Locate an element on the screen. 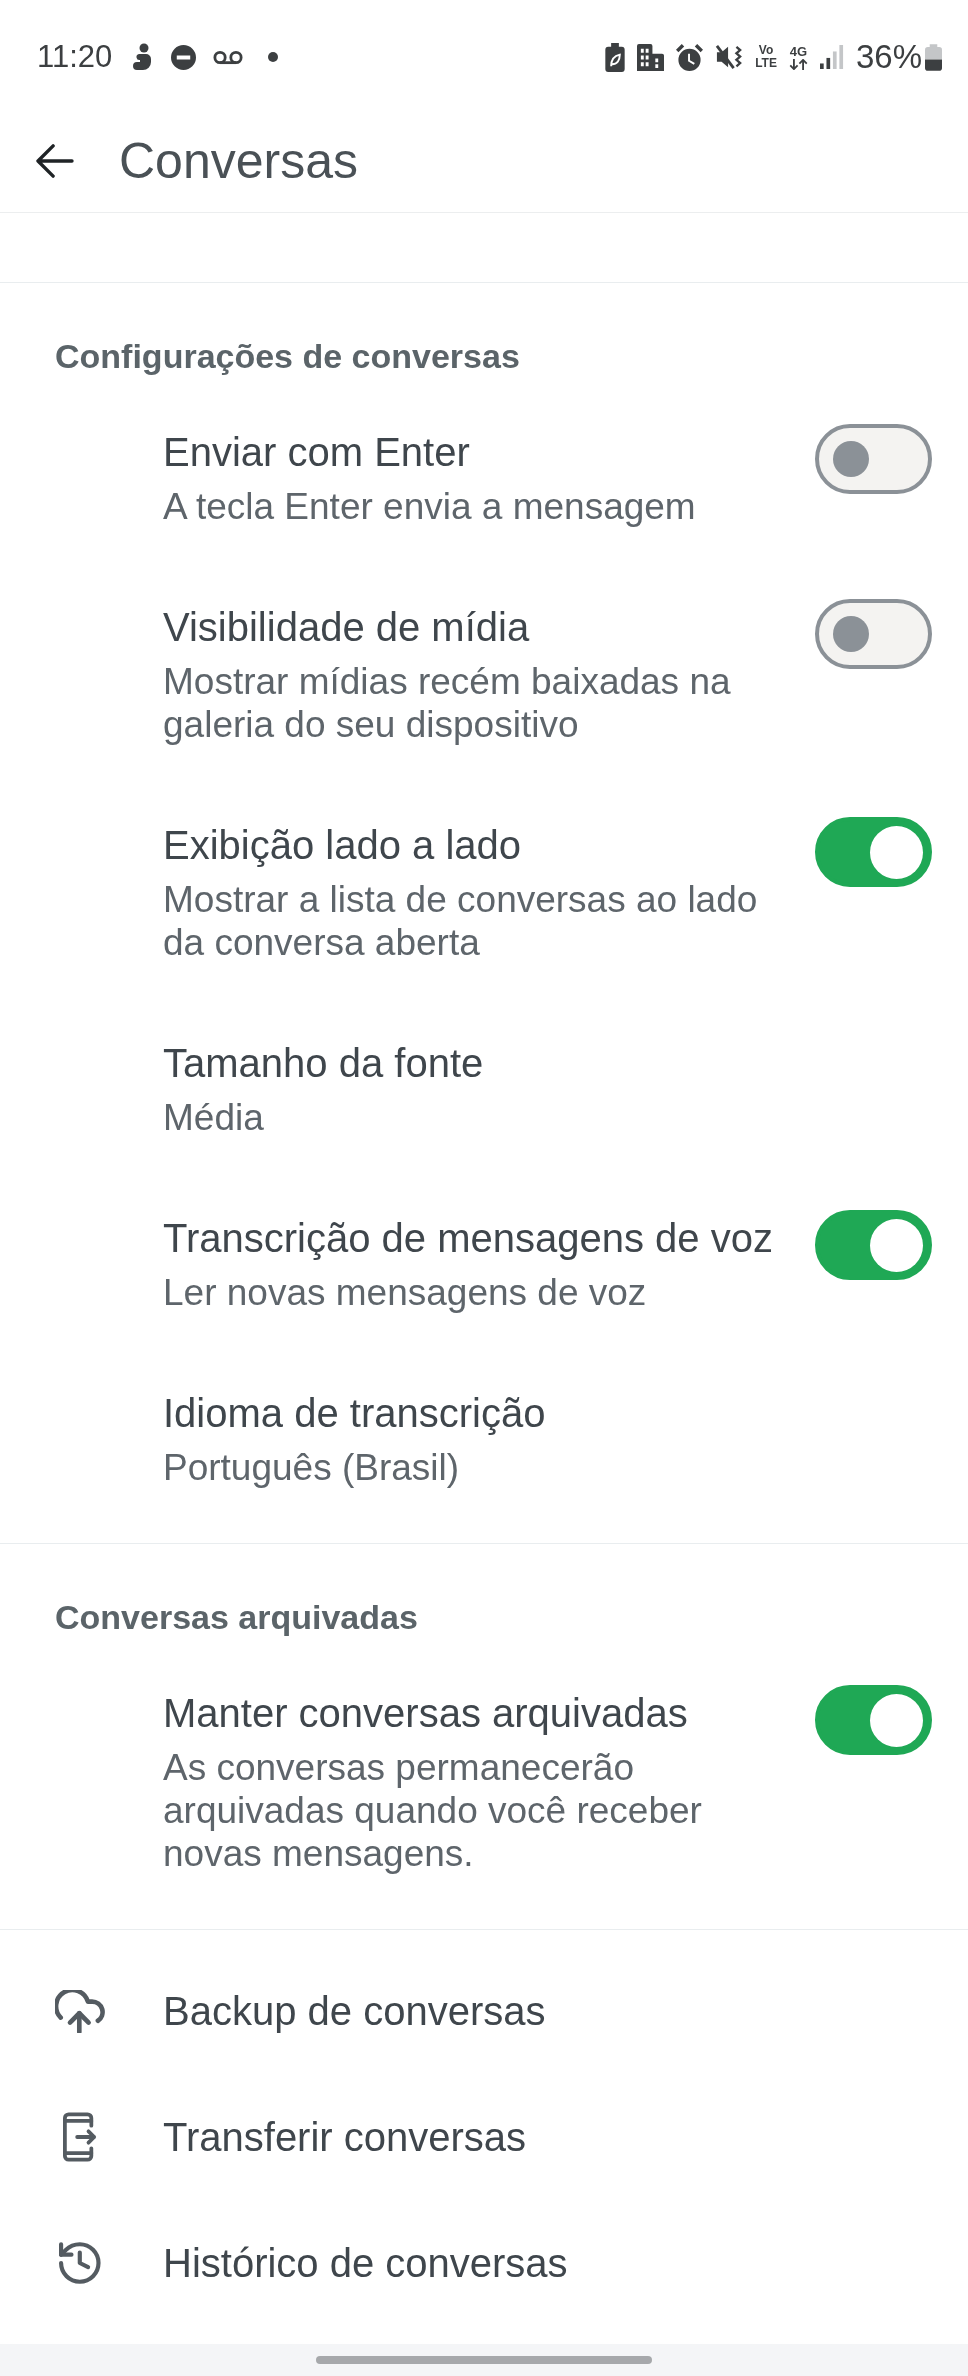 Image resolution: width=968 pixels, height=2376 pixels. section-header: Configurações de conversas is located at coordinates (288, 356).